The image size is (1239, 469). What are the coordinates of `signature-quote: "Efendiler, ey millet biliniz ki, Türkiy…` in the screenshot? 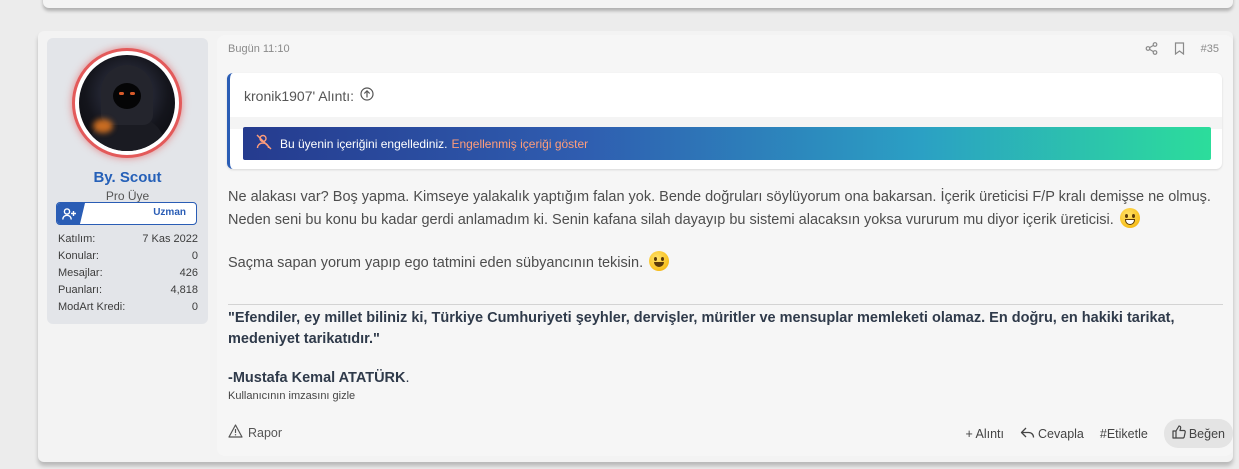 It's located at (701, 328).